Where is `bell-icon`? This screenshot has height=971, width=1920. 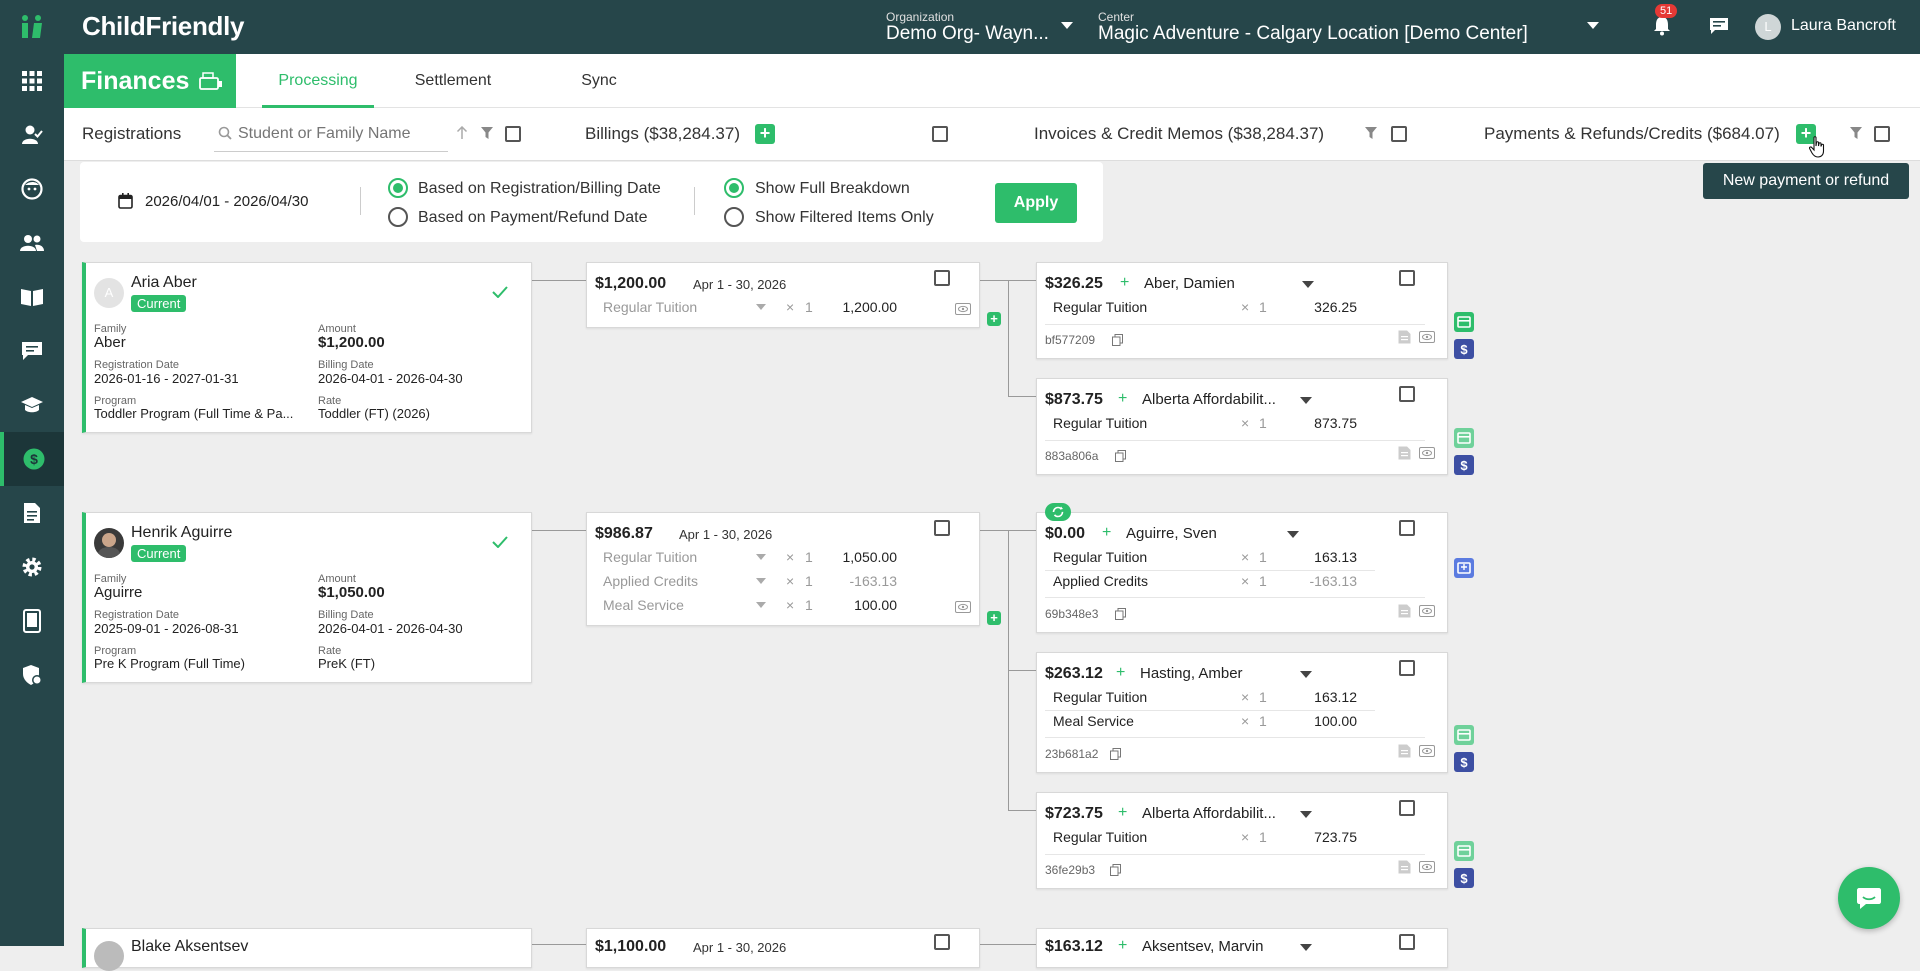
bell-icon is located at coordinates (1662, 26).